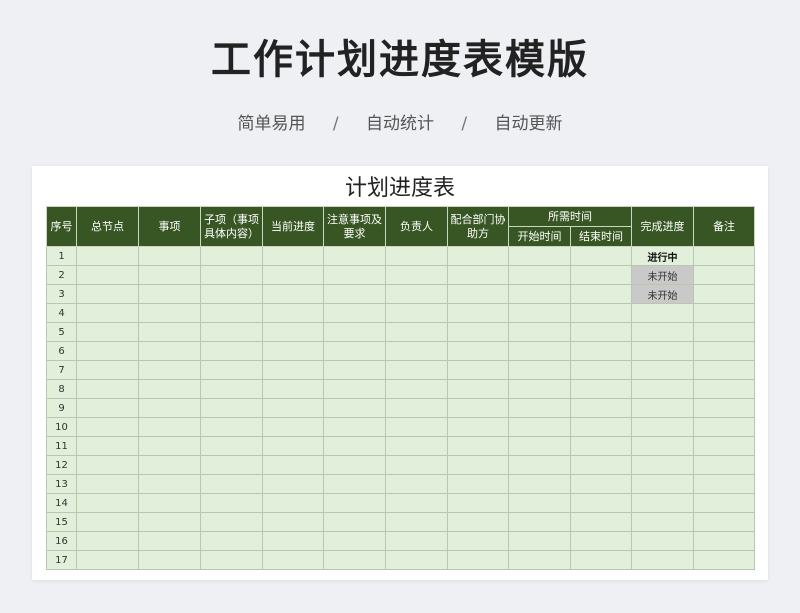  What do you see at coordinates (478, 226) in the screenshot?
I see `header-dept: 配合部门协助方` at bounding box center [478, 226].